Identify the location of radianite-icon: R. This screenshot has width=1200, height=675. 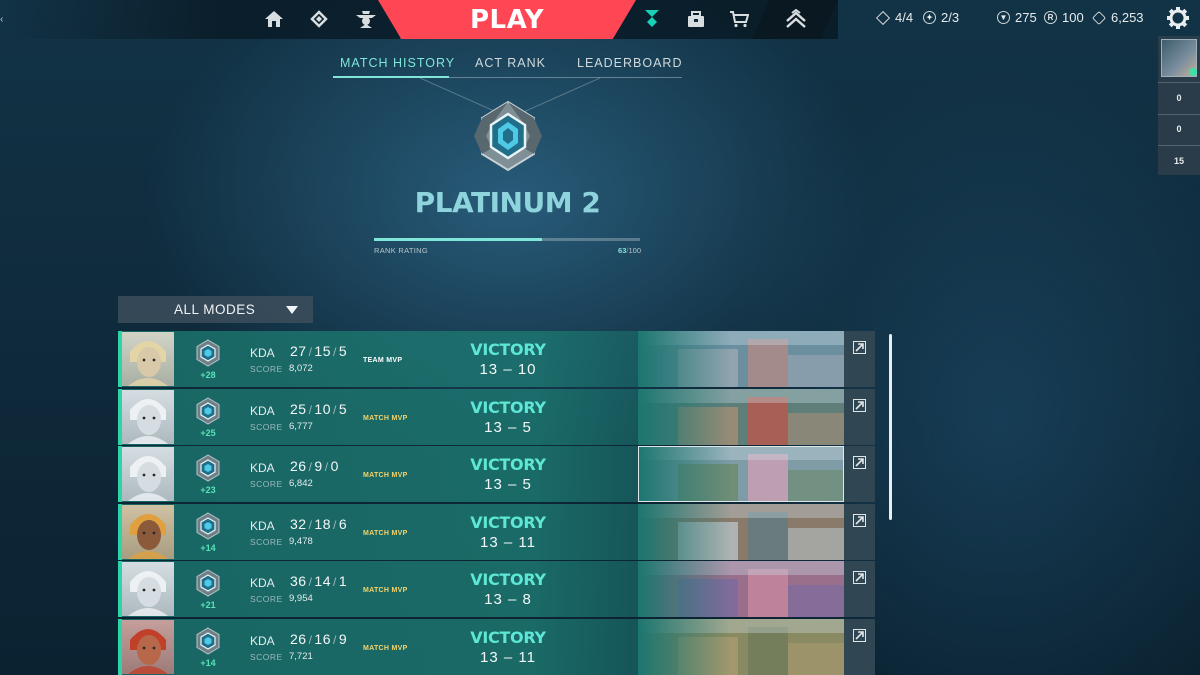
(1050, 17).